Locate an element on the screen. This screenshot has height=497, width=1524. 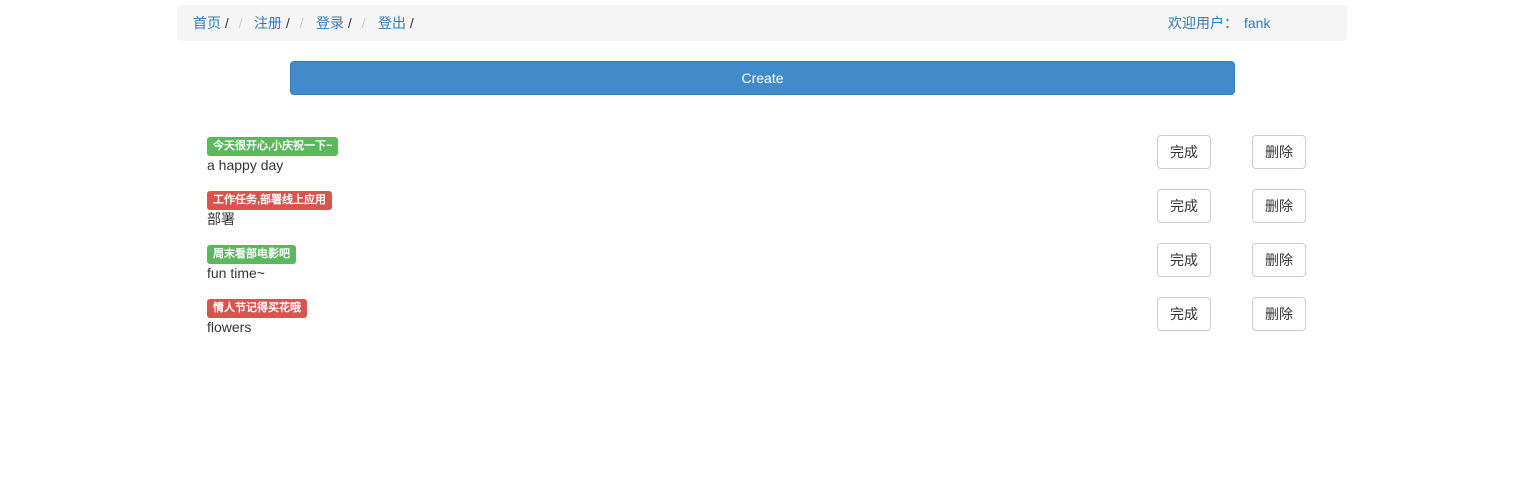
nav-item-home: 首页 / / is located at coordinates (218, 23).